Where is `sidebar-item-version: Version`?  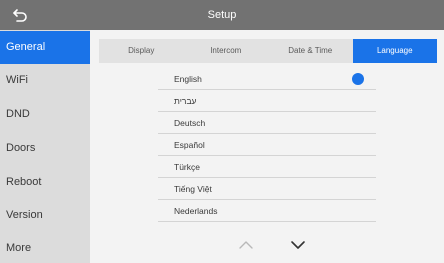 sidebar-item-version: Version is located at coordinates (45, 215).